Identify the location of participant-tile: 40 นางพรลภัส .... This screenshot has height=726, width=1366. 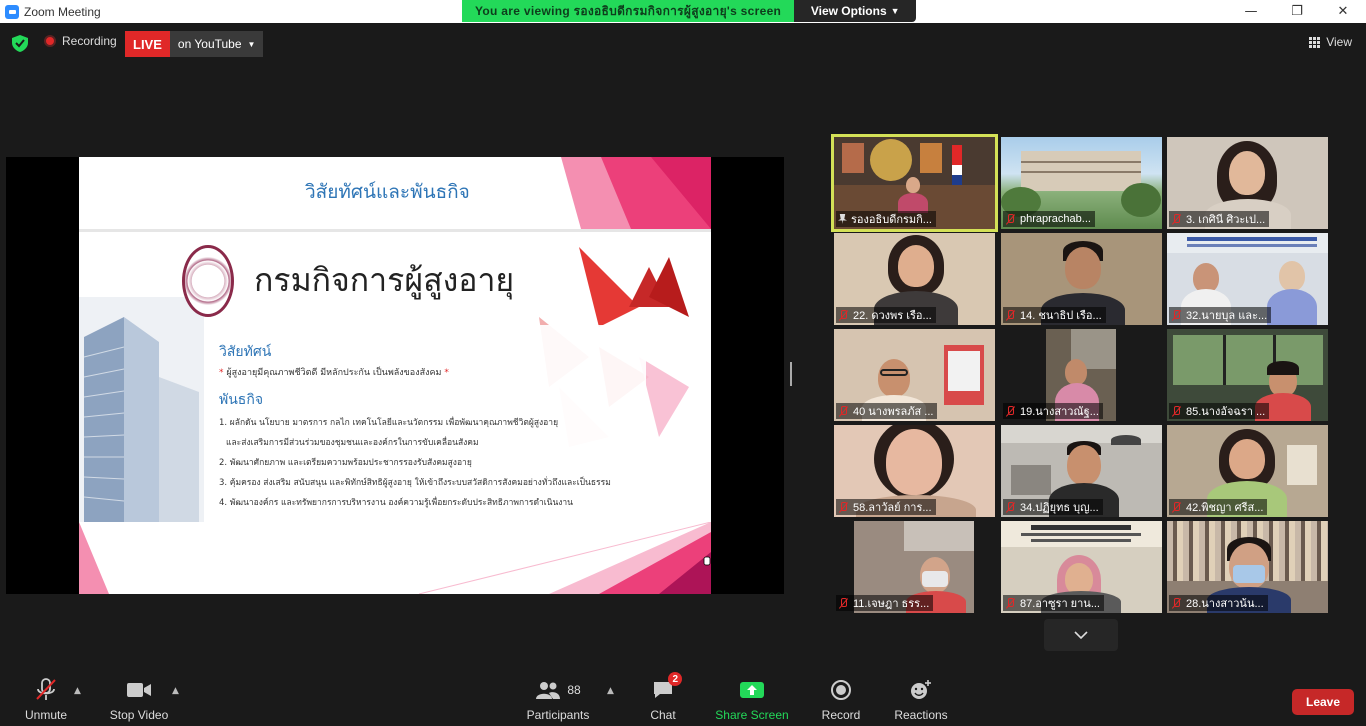
(914, 375).